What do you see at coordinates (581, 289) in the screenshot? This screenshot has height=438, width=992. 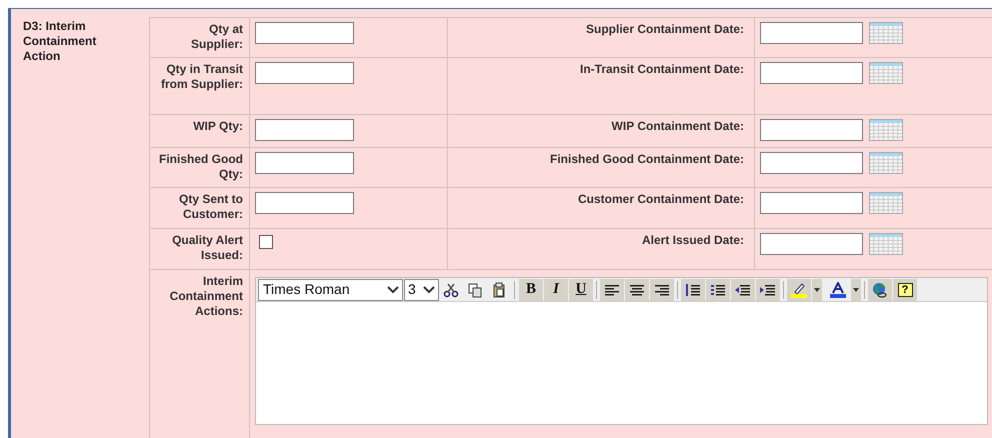 I see `underline-button: U` at bounding box center [581, 289].